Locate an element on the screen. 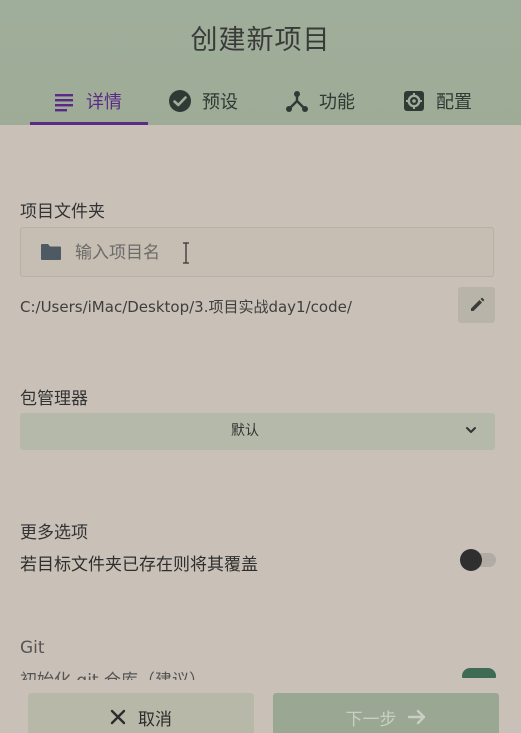  folder-icon is located at coordinates (51, 252).